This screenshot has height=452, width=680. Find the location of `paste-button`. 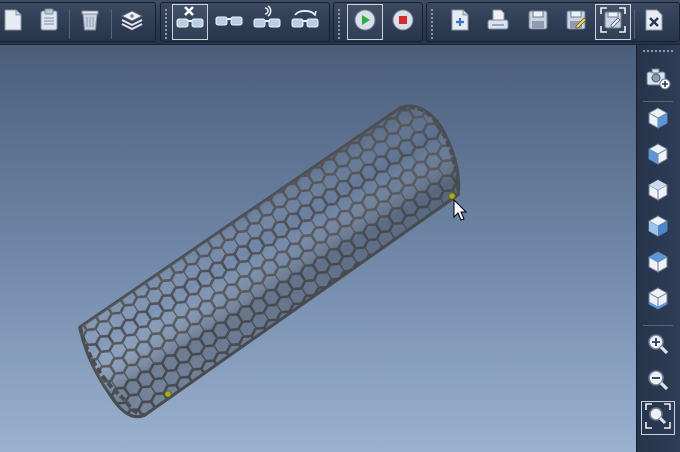

paste-button is located at coordinates (49, 22).